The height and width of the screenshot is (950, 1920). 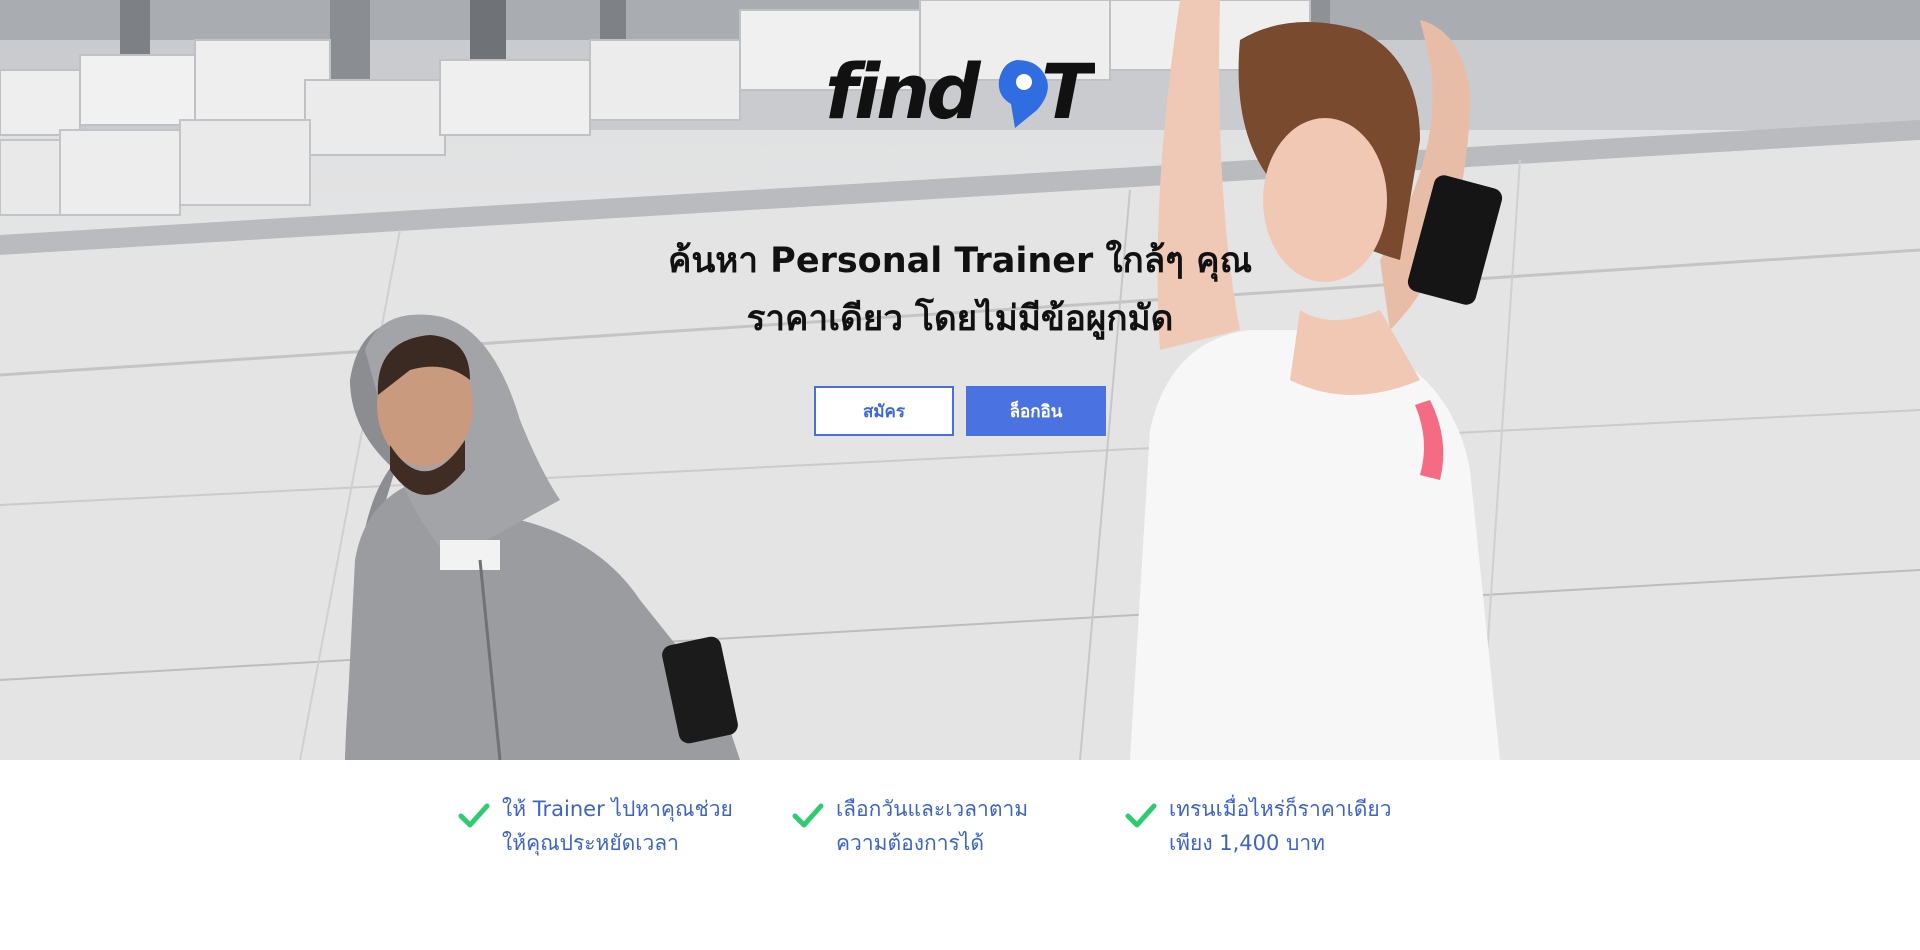 What do you see at coordinates (590, 843) in the screenshot?
I see `feature-line: ให้คุณประหยัดเวลา` at bounding box center [590, 843].